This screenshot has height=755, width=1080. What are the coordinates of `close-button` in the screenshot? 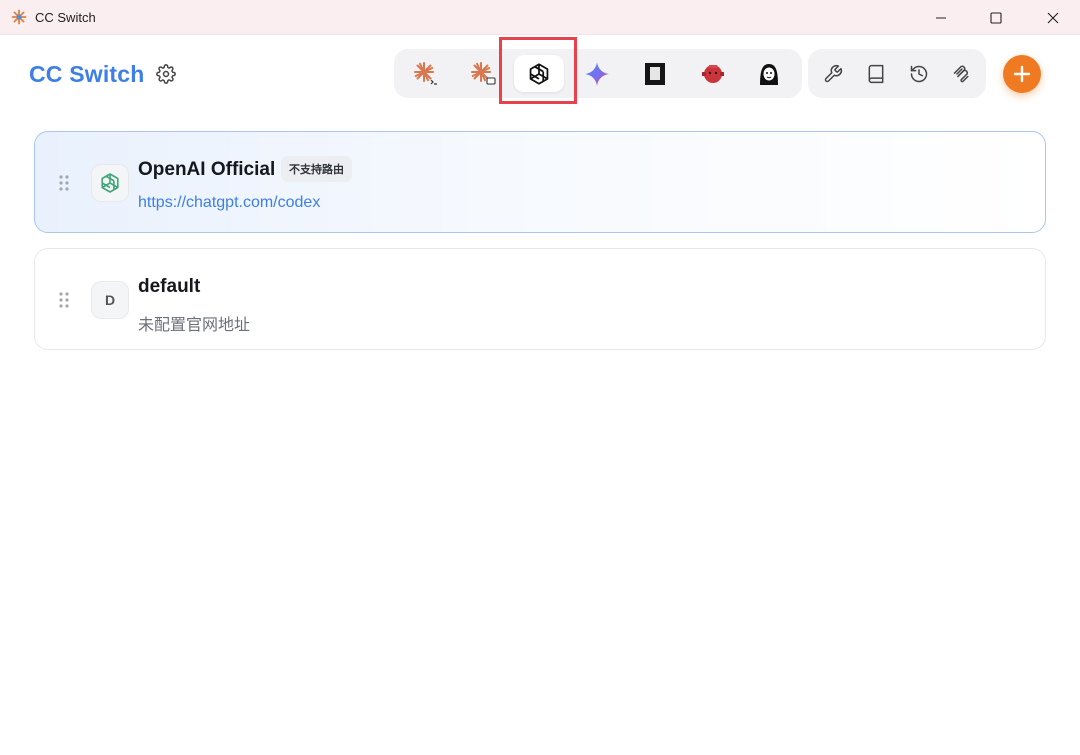 It's located at (1052, 17).